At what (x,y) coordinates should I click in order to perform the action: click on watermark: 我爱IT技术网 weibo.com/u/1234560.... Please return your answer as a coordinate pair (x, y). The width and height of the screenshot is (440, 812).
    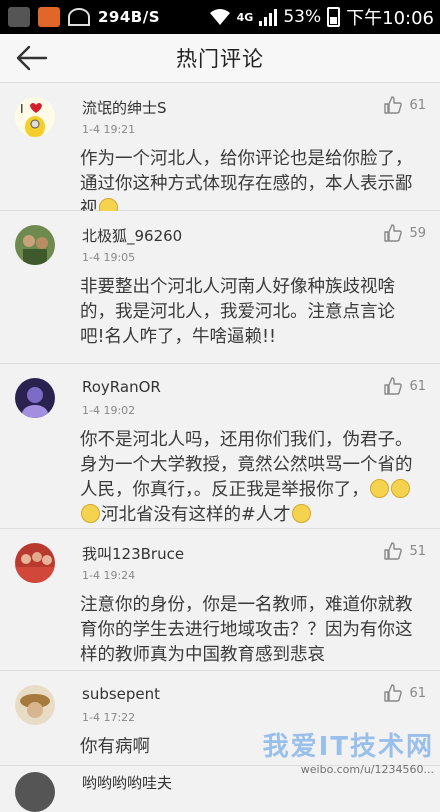
    Looking at the image, I should click on (348, 751).